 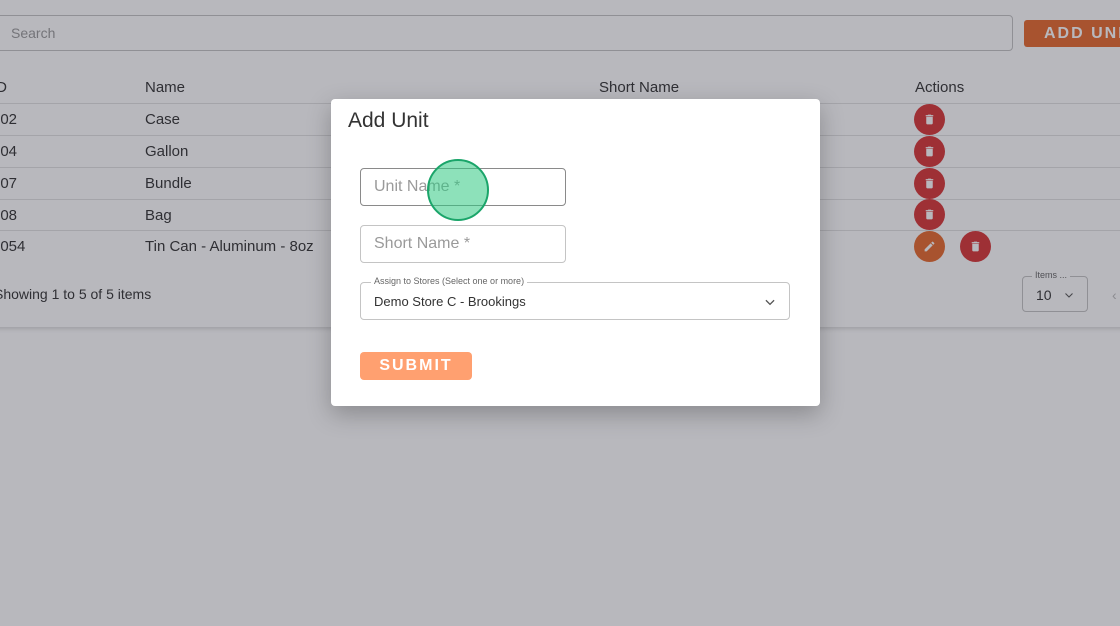 I want to click on submit-button: SUBMIT, so click(x=416, y=366).